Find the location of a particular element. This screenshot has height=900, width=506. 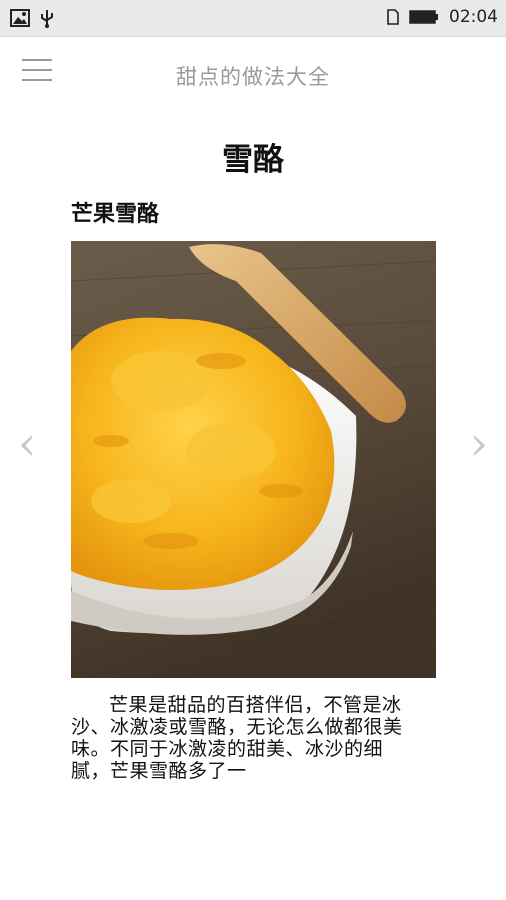

app-title: 甜点的做法大全 is located at coordinates (253, 77).